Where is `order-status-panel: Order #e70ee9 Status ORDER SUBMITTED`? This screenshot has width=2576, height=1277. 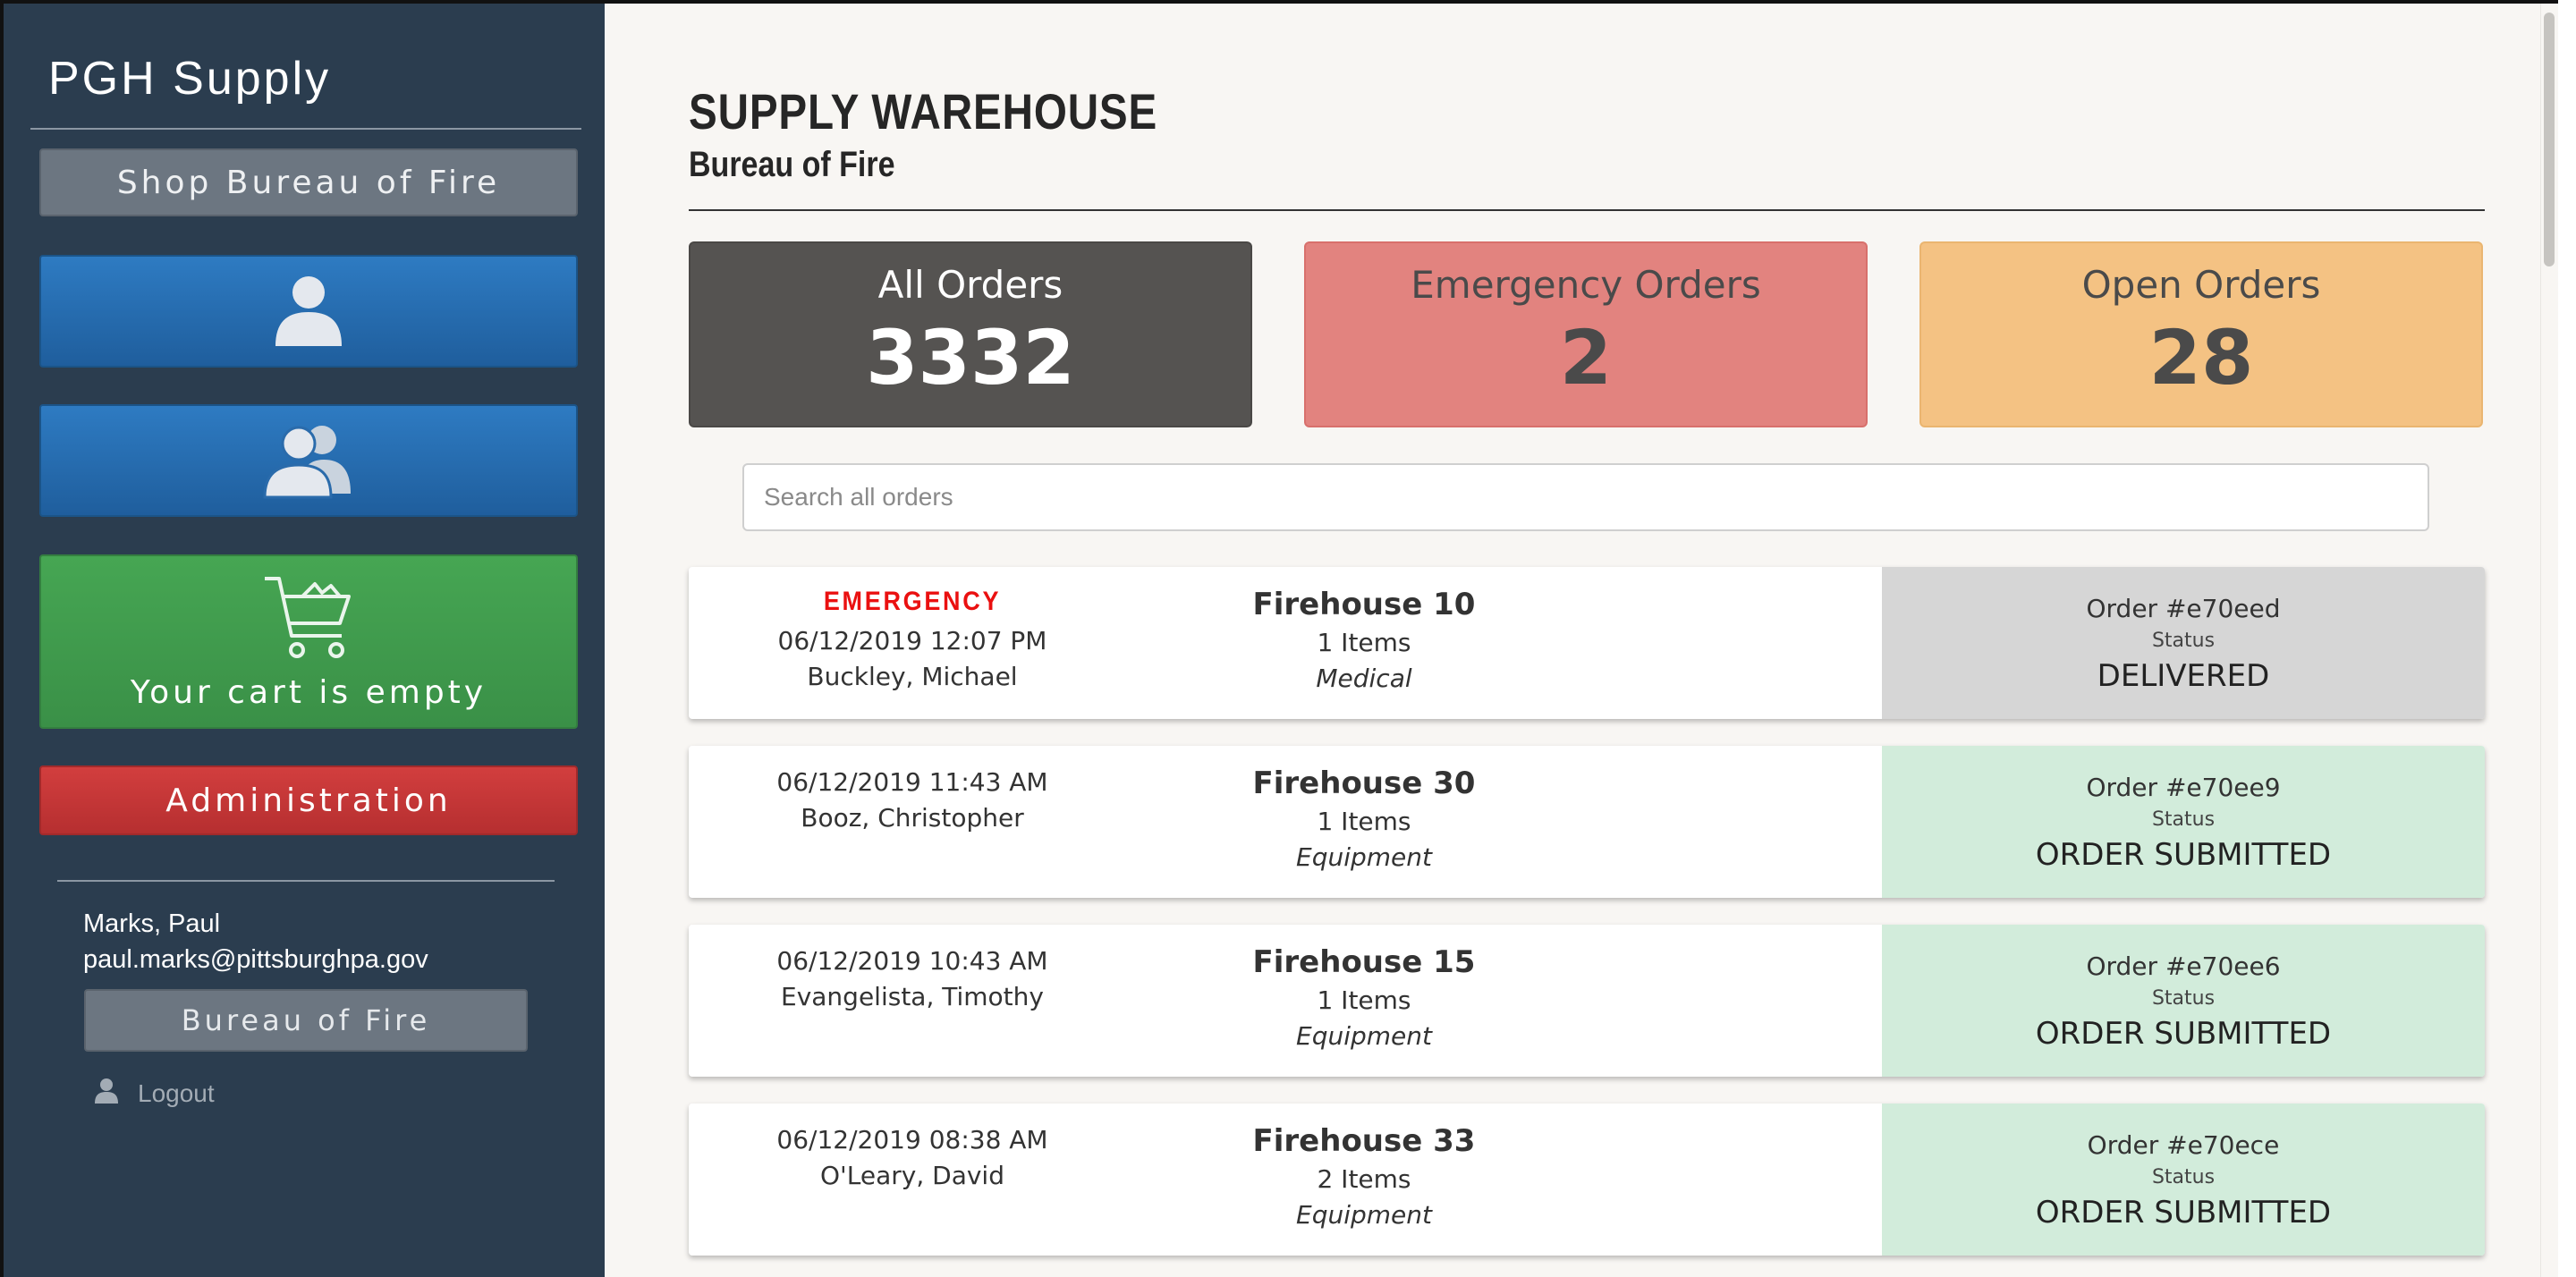
order-status-panel: Order #e70ee9 Status ORDER SUBMITTED is located at coordinates (2183, 822).